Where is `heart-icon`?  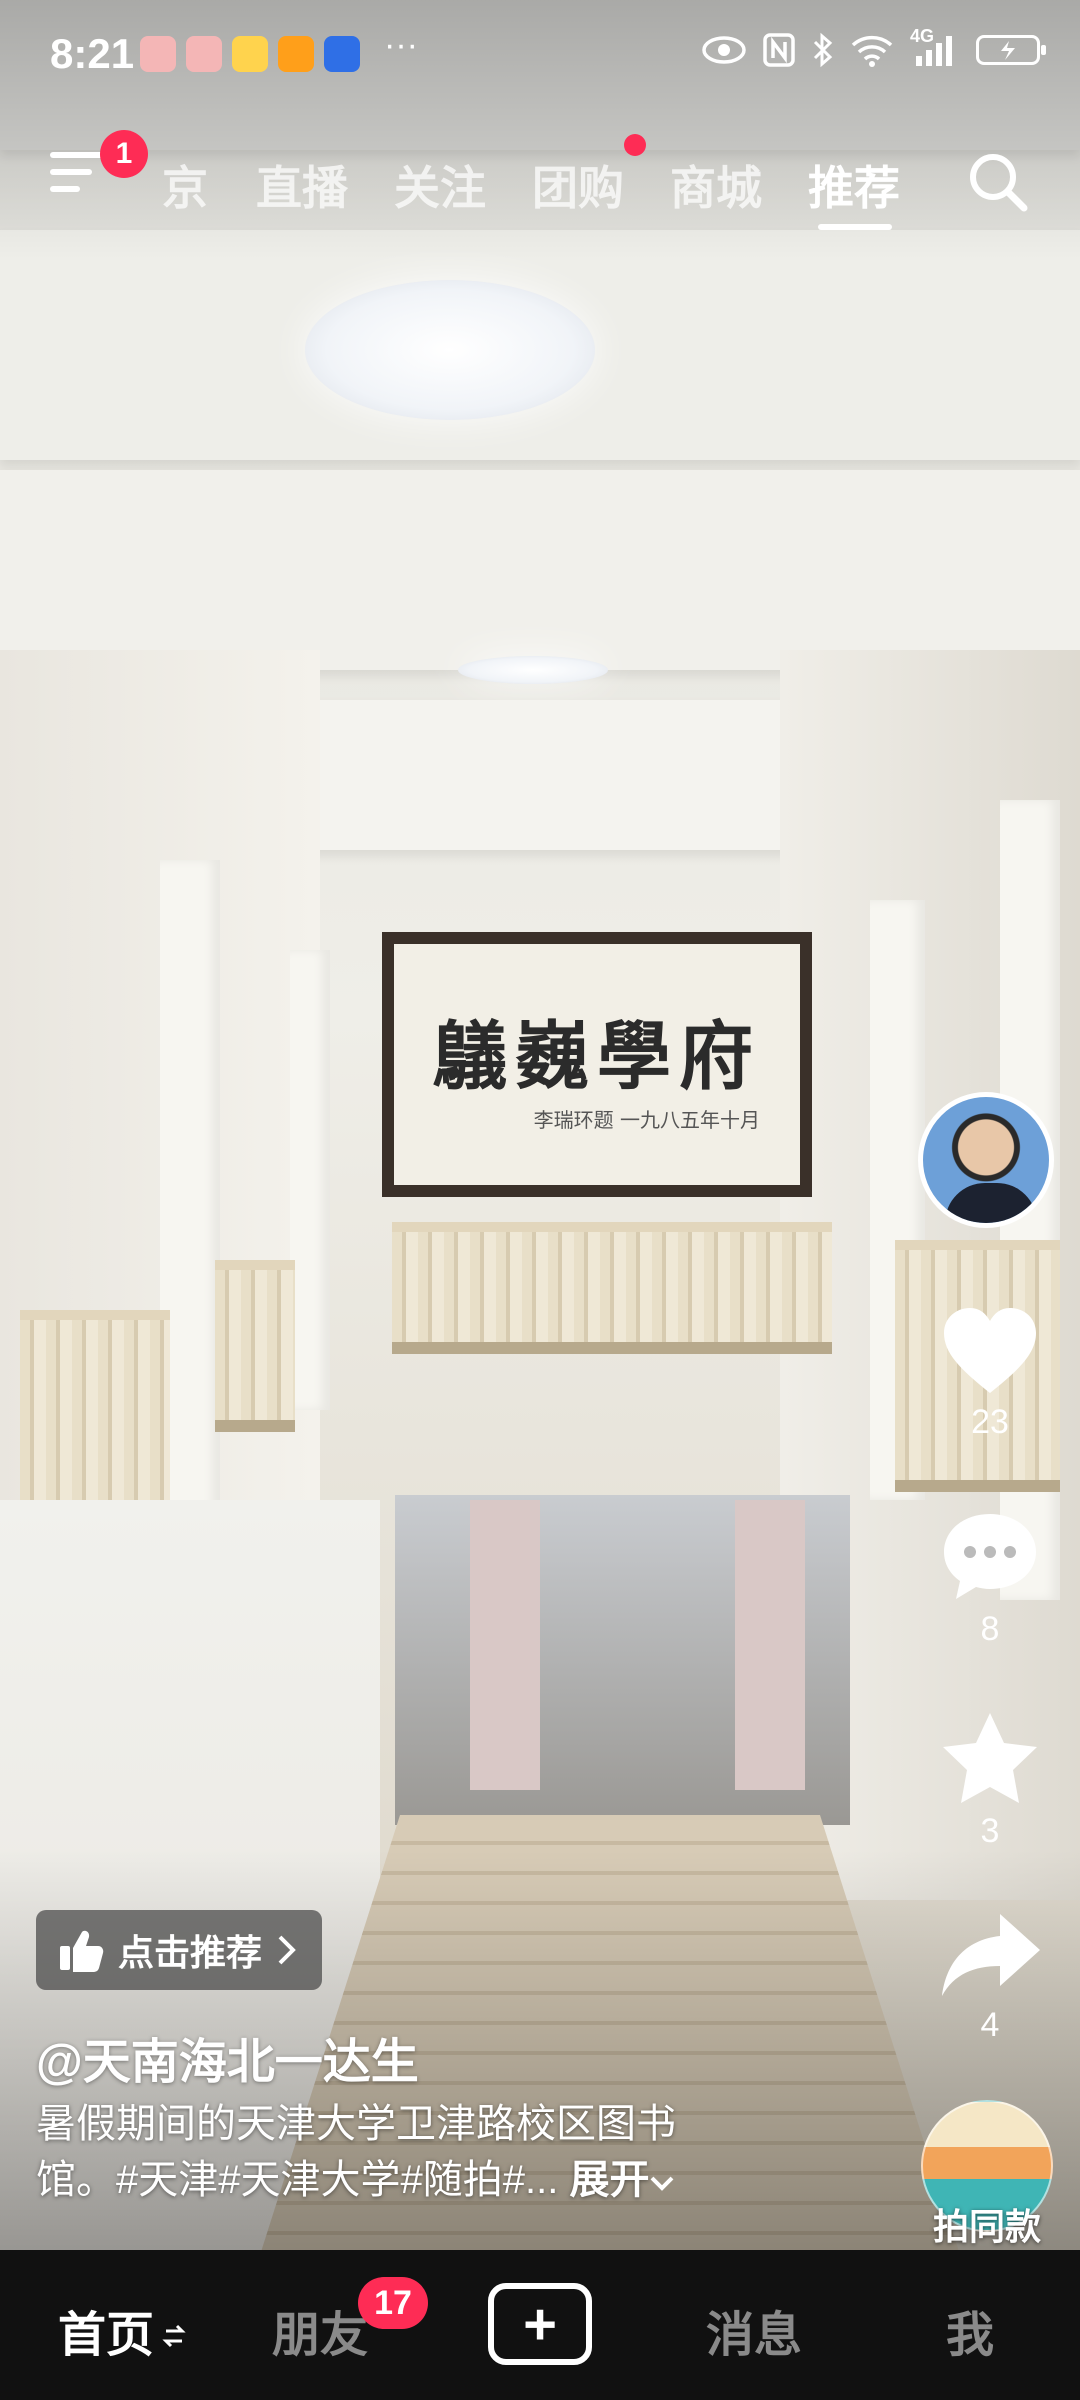
heart-icon is located at coordinates (990, 1350).